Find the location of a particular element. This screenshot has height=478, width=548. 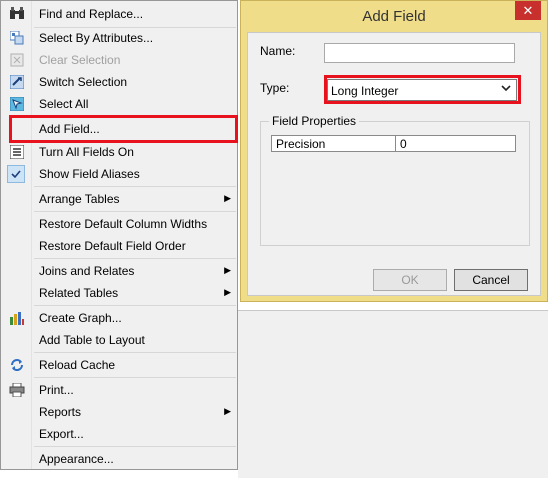

menu-item-restore-field-order: Restore Default Field Order is located at coordinates (119, 246).